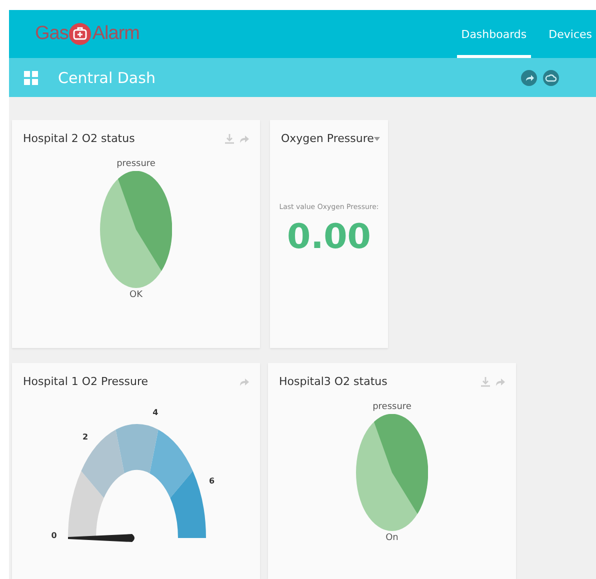  What do you see at coordinates (107, 77) in the screenshot?
I see `dashboard-title: Central Dash` at bounding box center [107, 77].